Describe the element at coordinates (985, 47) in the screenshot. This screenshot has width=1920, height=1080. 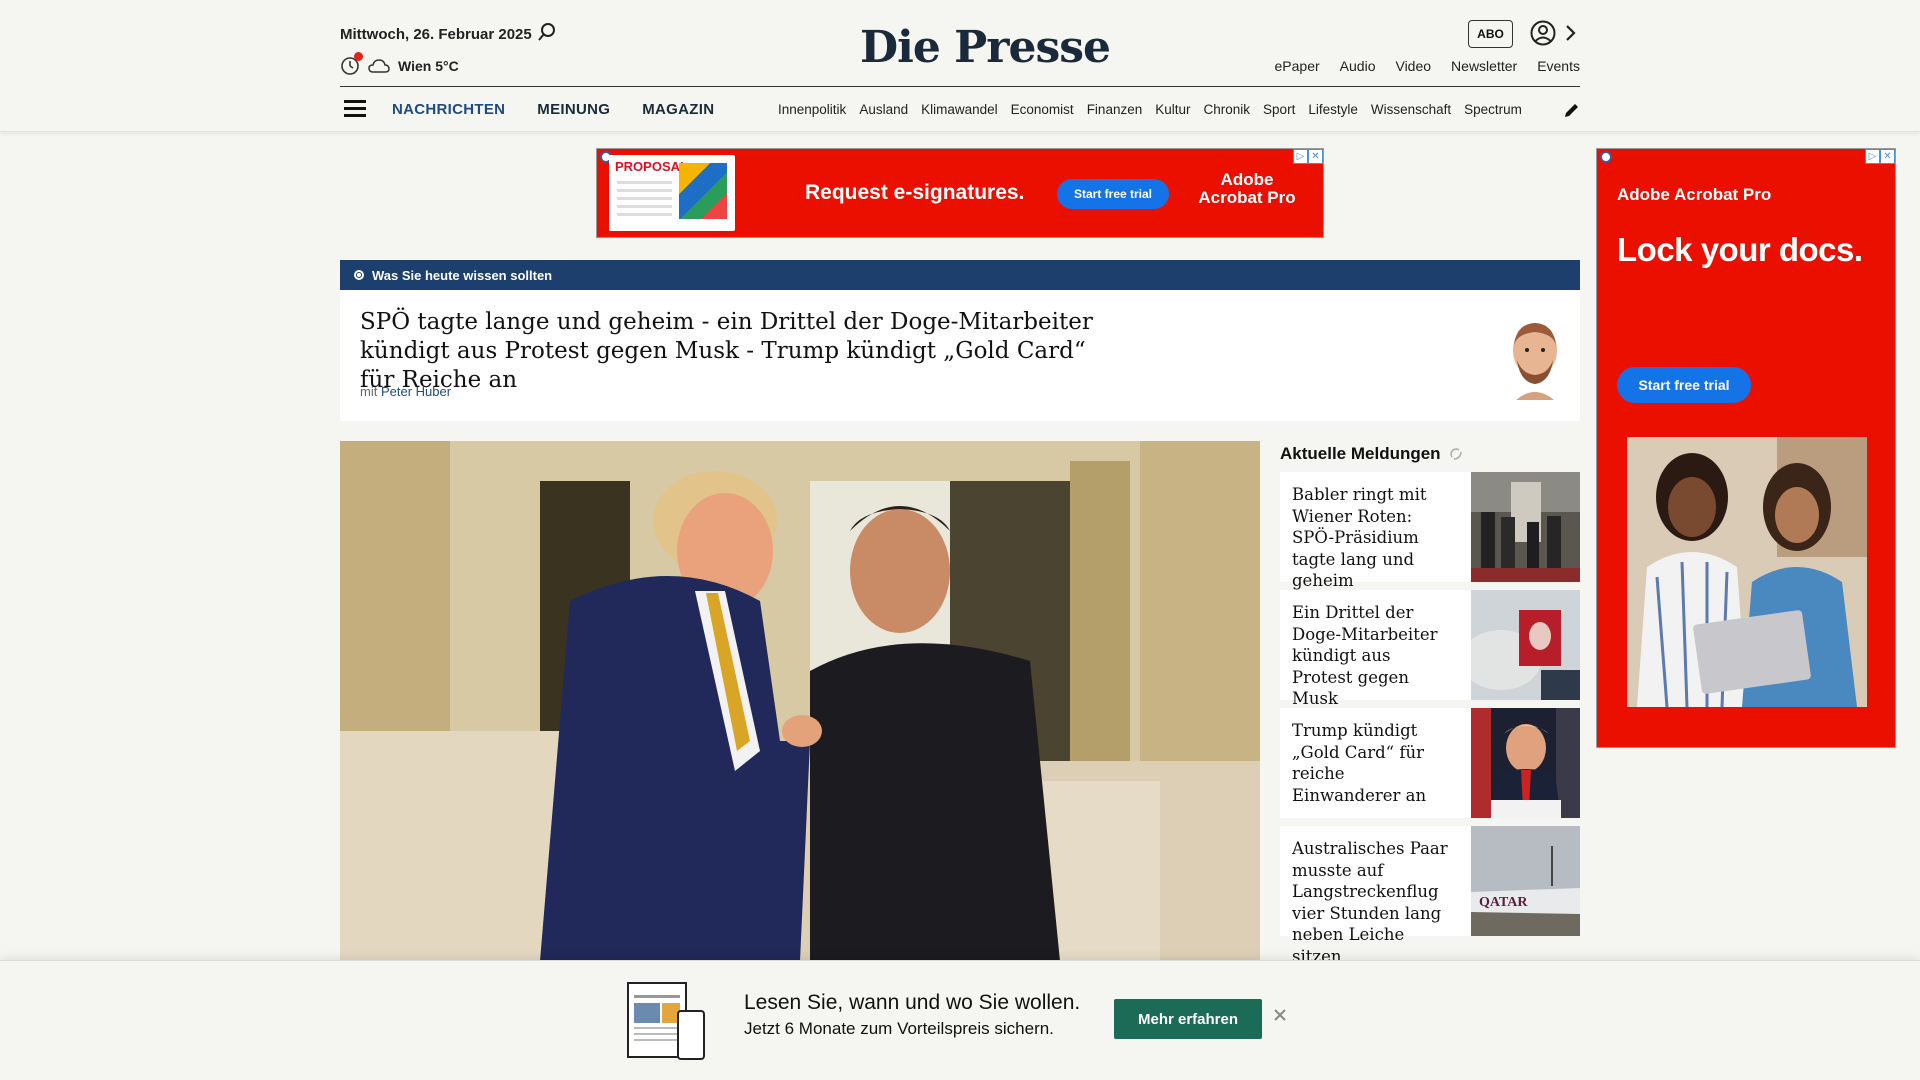
I see `site-logo: Die Presse` at that location.